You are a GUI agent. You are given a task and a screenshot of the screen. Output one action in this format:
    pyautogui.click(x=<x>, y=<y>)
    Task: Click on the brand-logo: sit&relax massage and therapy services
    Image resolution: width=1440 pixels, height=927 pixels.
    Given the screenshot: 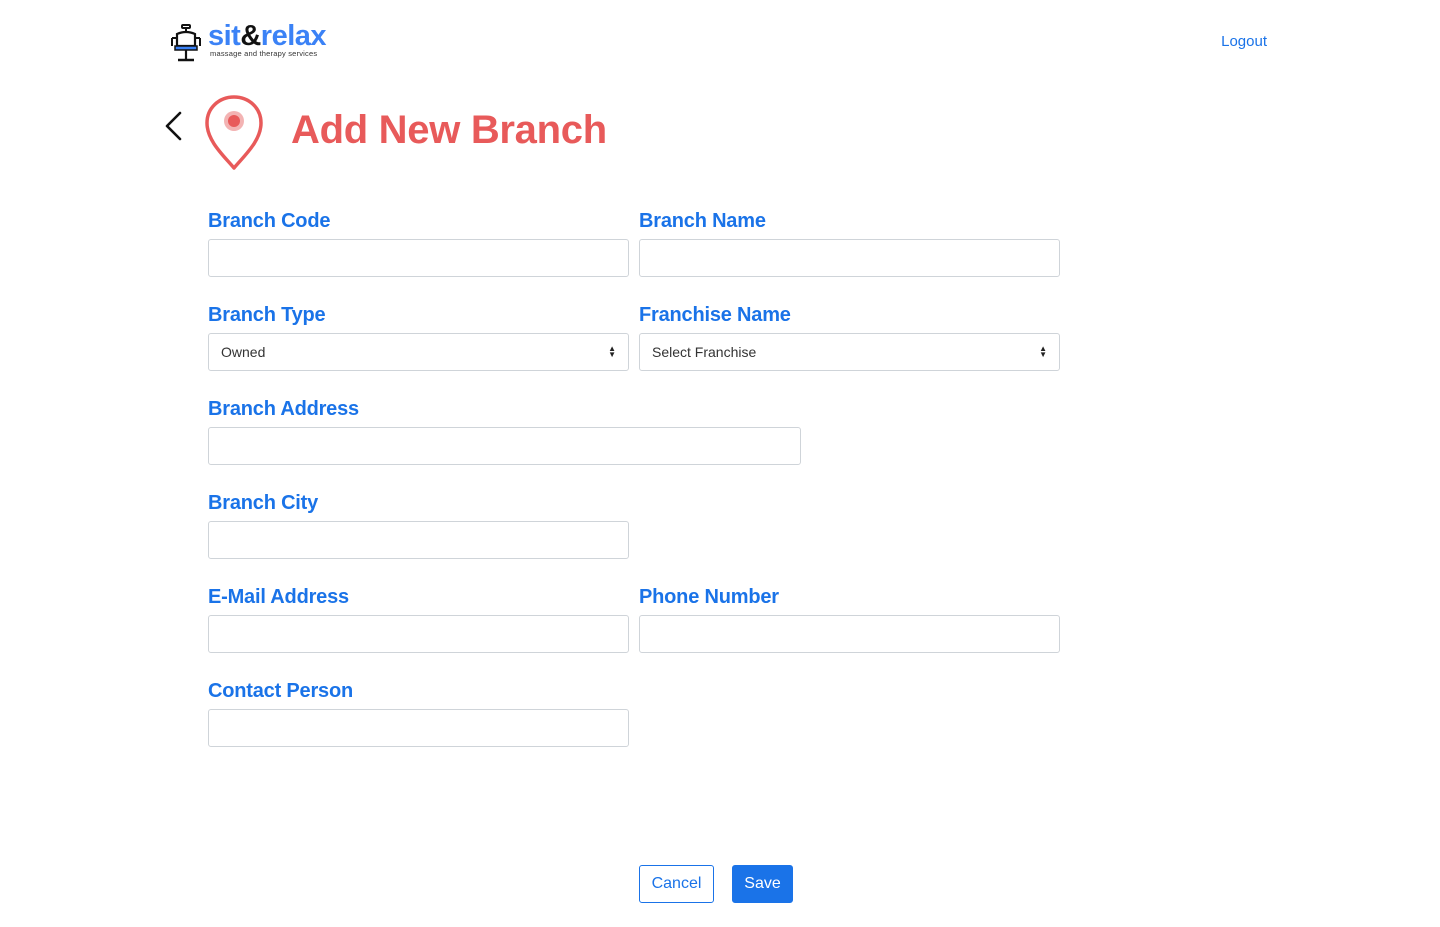 What is the action you would take?
    pyautogui.click(x=248, y=42)
    